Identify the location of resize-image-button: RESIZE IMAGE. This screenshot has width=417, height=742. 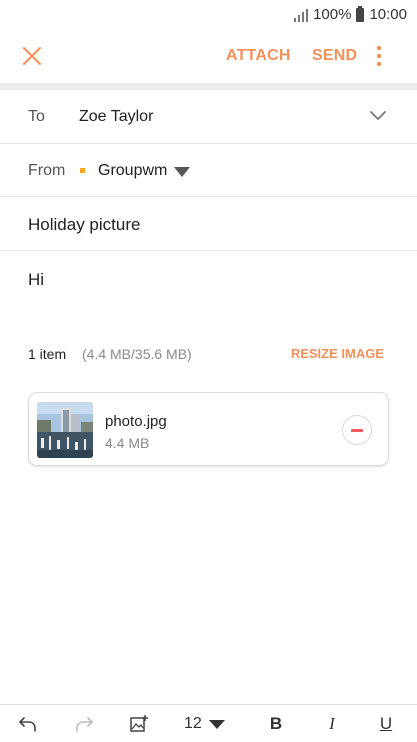
(337, 353).